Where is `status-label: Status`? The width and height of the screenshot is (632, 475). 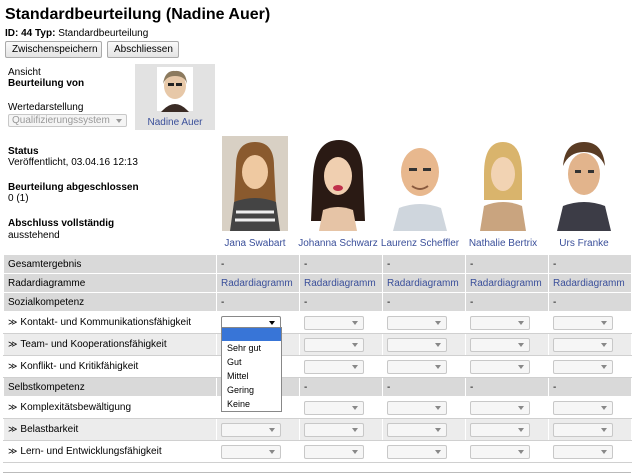 status-label: Status is located at coordinates (23, 151).